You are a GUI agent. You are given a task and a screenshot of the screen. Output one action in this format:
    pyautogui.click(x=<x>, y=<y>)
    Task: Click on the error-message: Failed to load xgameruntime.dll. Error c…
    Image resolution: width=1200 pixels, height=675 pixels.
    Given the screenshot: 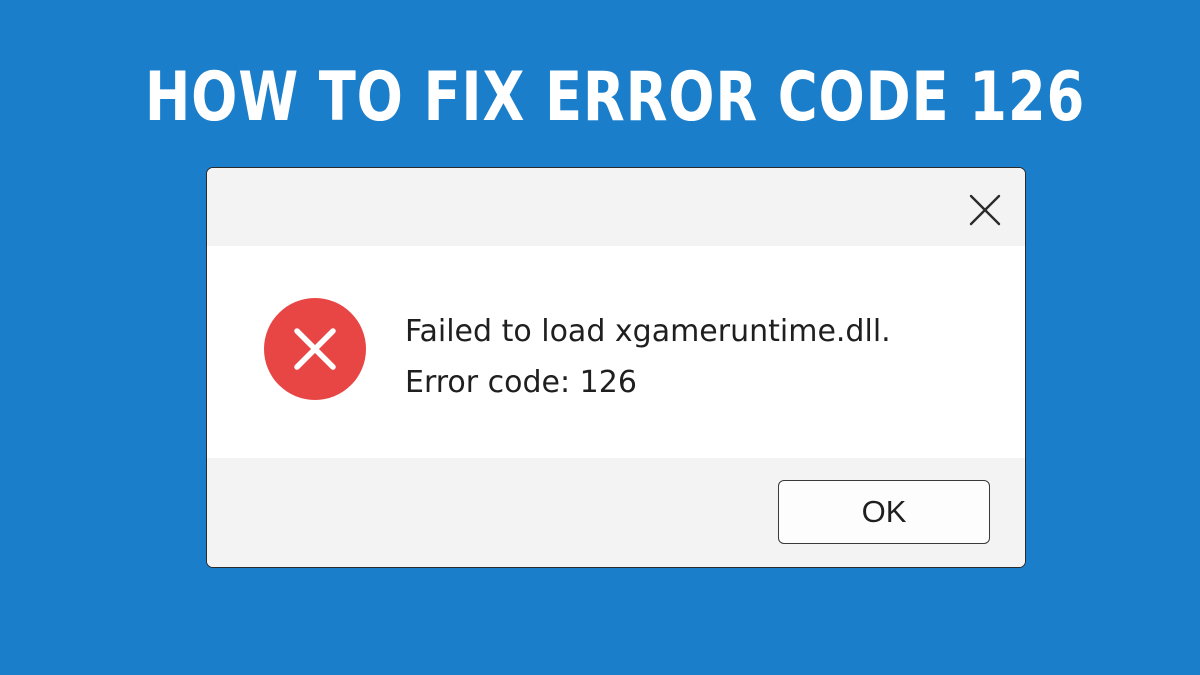 What is the action you would take?
    pyautogui.click(x=648, y=357)
    